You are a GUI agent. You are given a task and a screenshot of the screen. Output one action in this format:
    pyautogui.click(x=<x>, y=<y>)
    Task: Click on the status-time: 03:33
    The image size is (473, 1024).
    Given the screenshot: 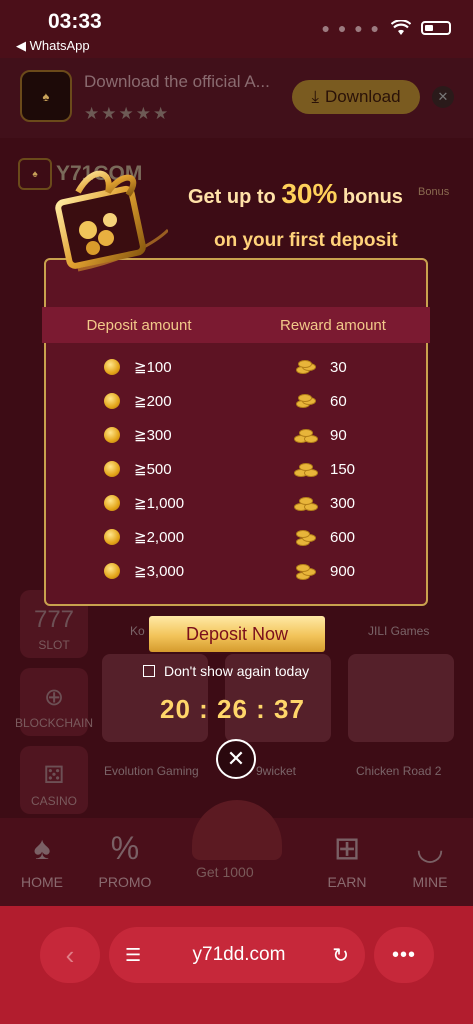 What is the action you would take?
    pyautogui.click(x=75, y=21)
    